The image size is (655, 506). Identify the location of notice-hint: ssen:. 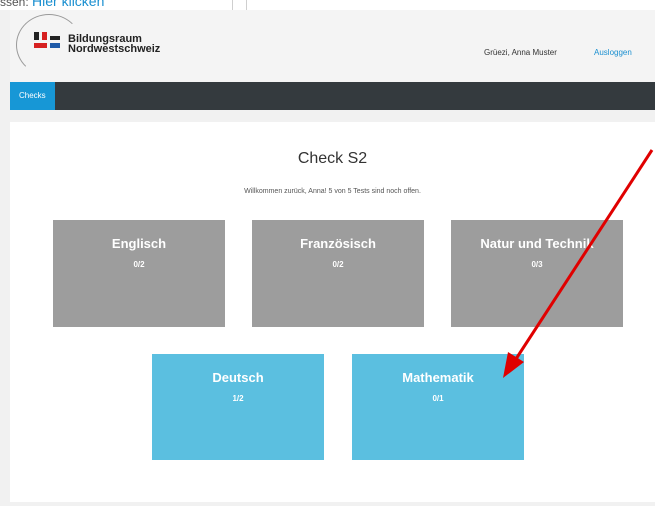
(14, 4).